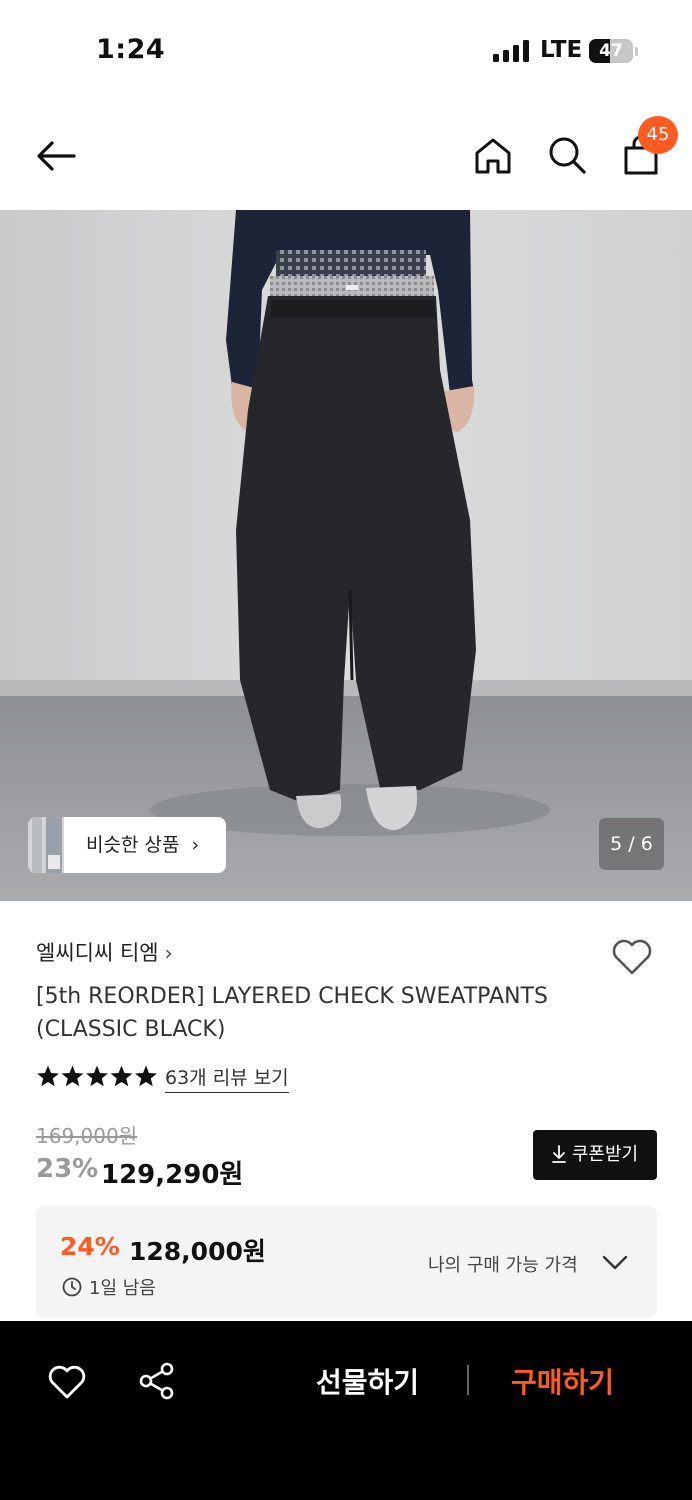  I want to click on gift-button: 선물하기, so click(367, 1381).